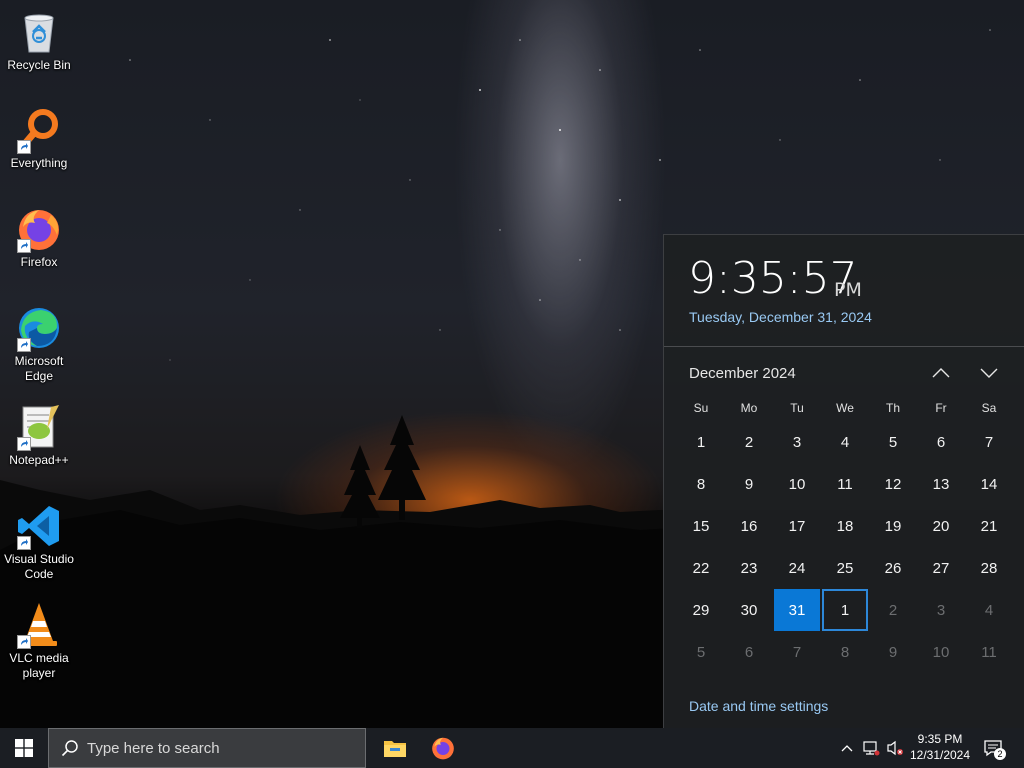  Describe the element at coordinates (701, 610) in the screenshot. I see `calendar-day: 29` at that location.